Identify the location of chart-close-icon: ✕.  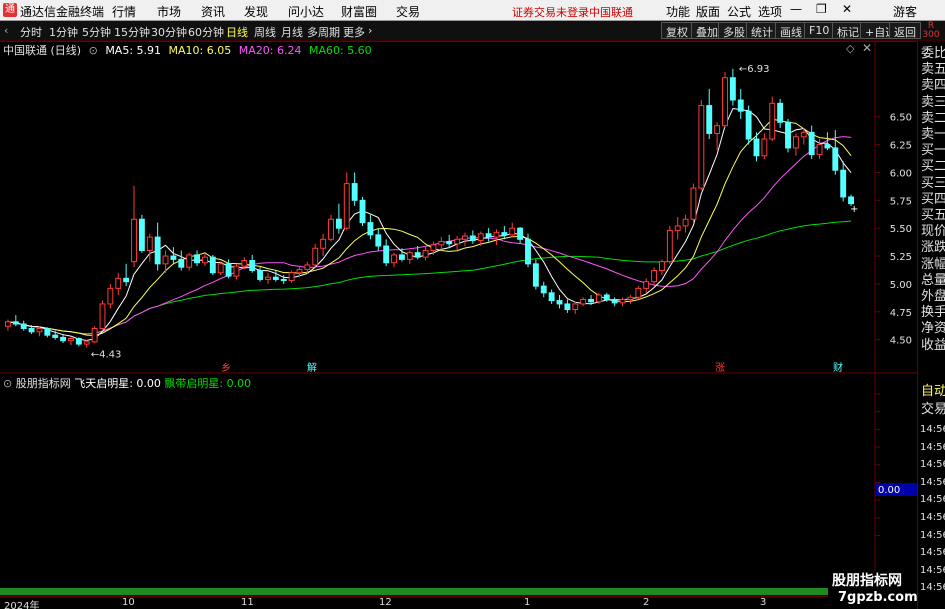
(867, 48).